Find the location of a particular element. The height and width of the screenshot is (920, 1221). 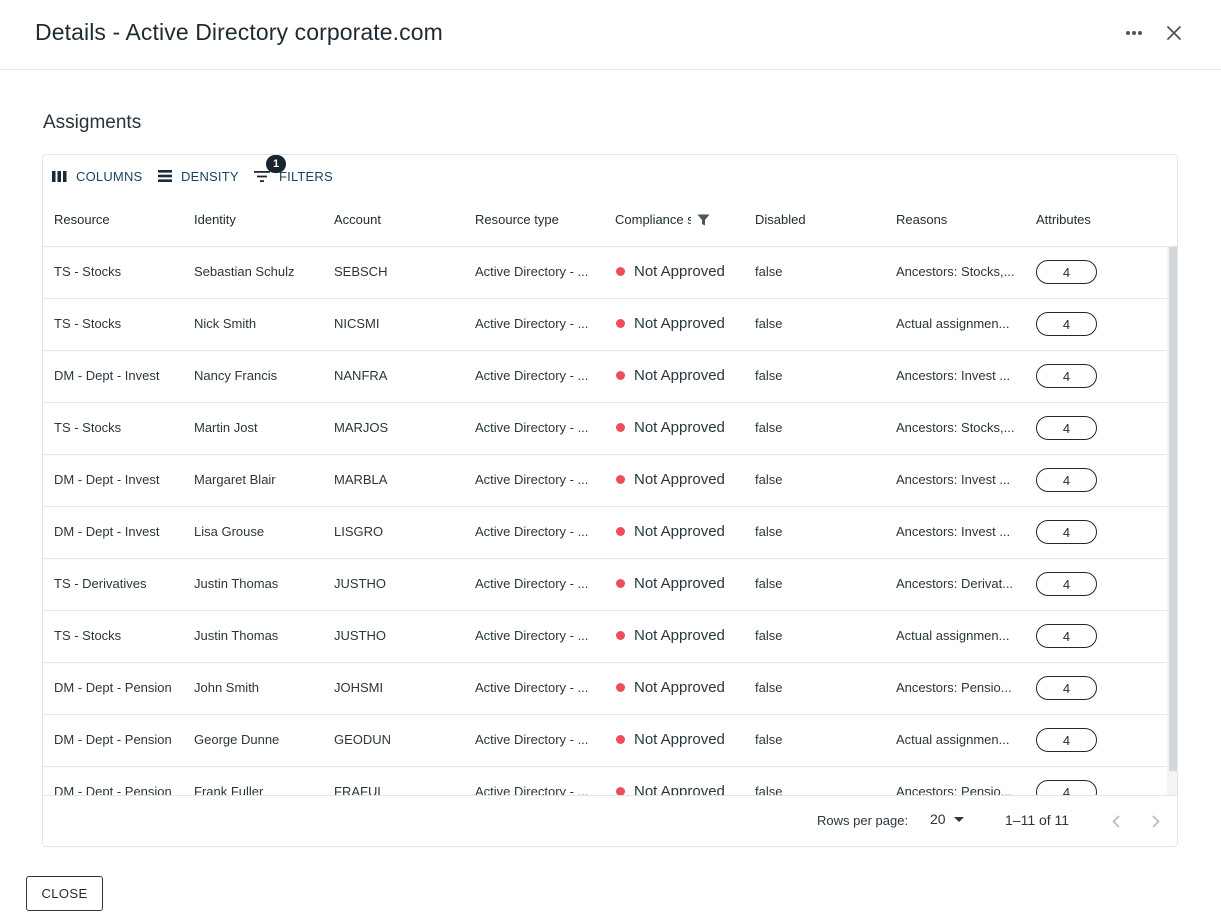

cell-identity: Martin Jost is located at coordinates (226, 427).